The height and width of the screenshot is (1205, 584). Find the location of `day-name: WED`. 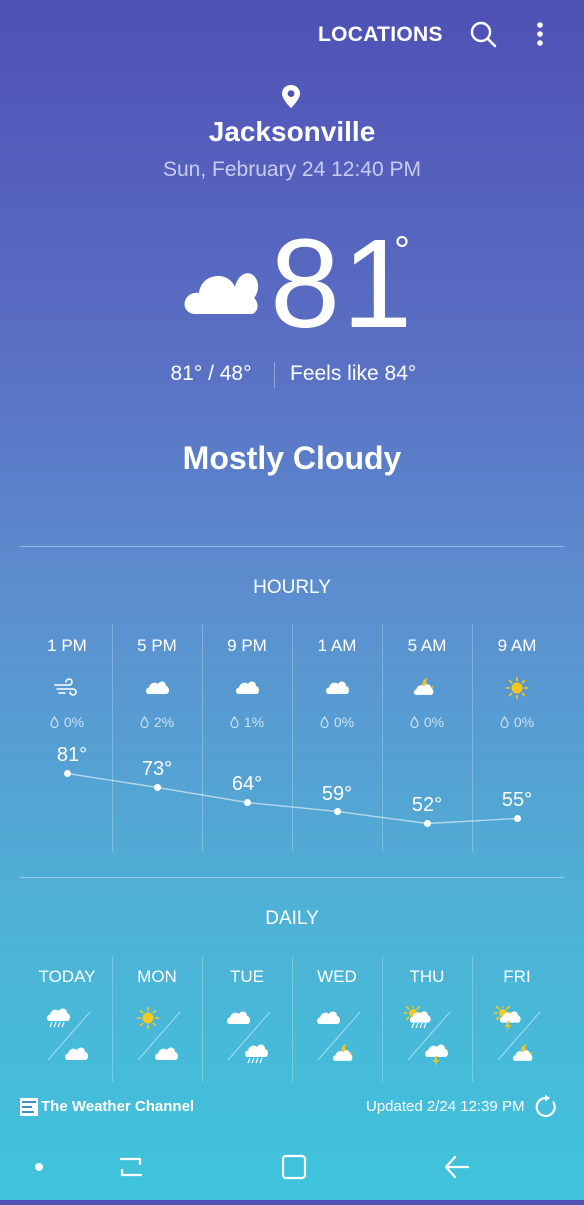

day-name: WED is located at coordinates (337, 976).